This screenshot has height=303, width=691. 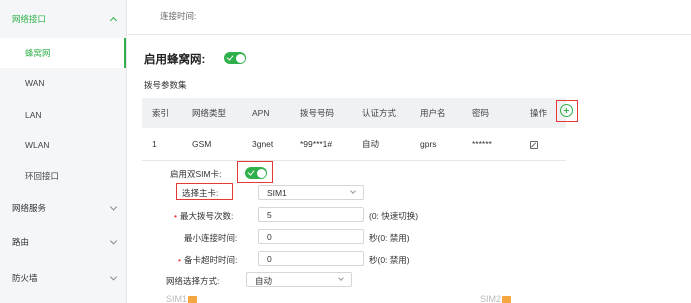 I want to click on col-username: 用户名, so click(x=436, y=113).